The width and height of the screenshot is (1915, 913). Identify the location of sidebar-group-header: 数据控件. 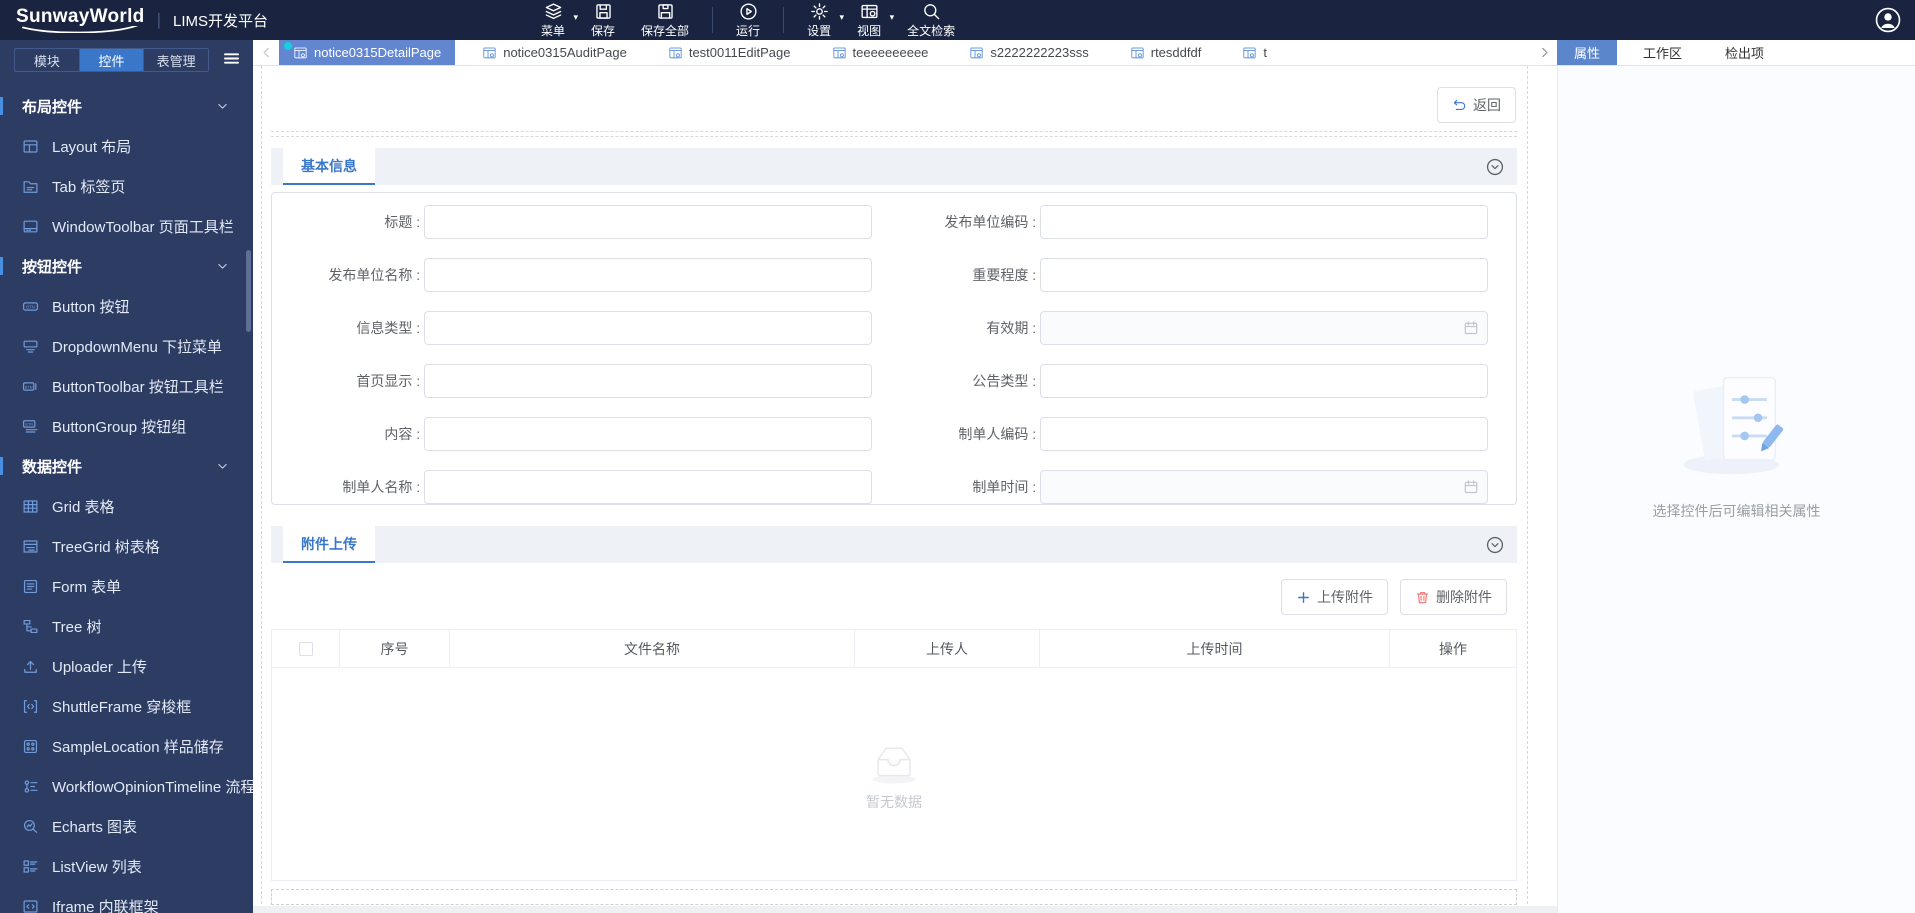
(126, 466).